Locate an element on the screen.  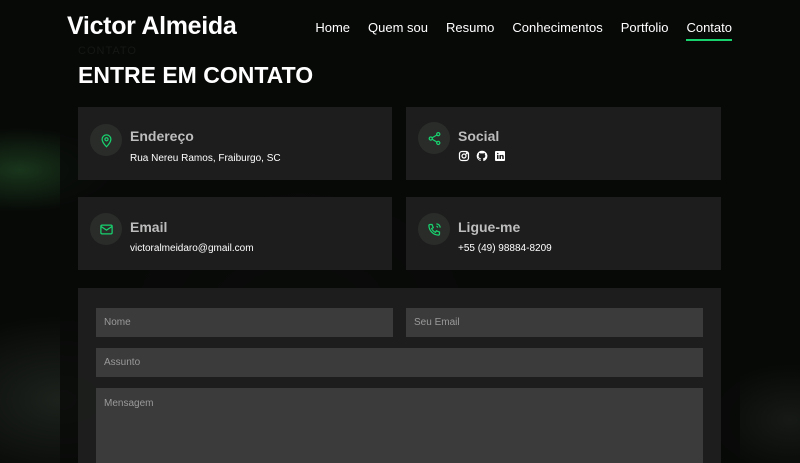
phone-text: +55 (49) 98884-8209 is located at coordinates (505, 248).